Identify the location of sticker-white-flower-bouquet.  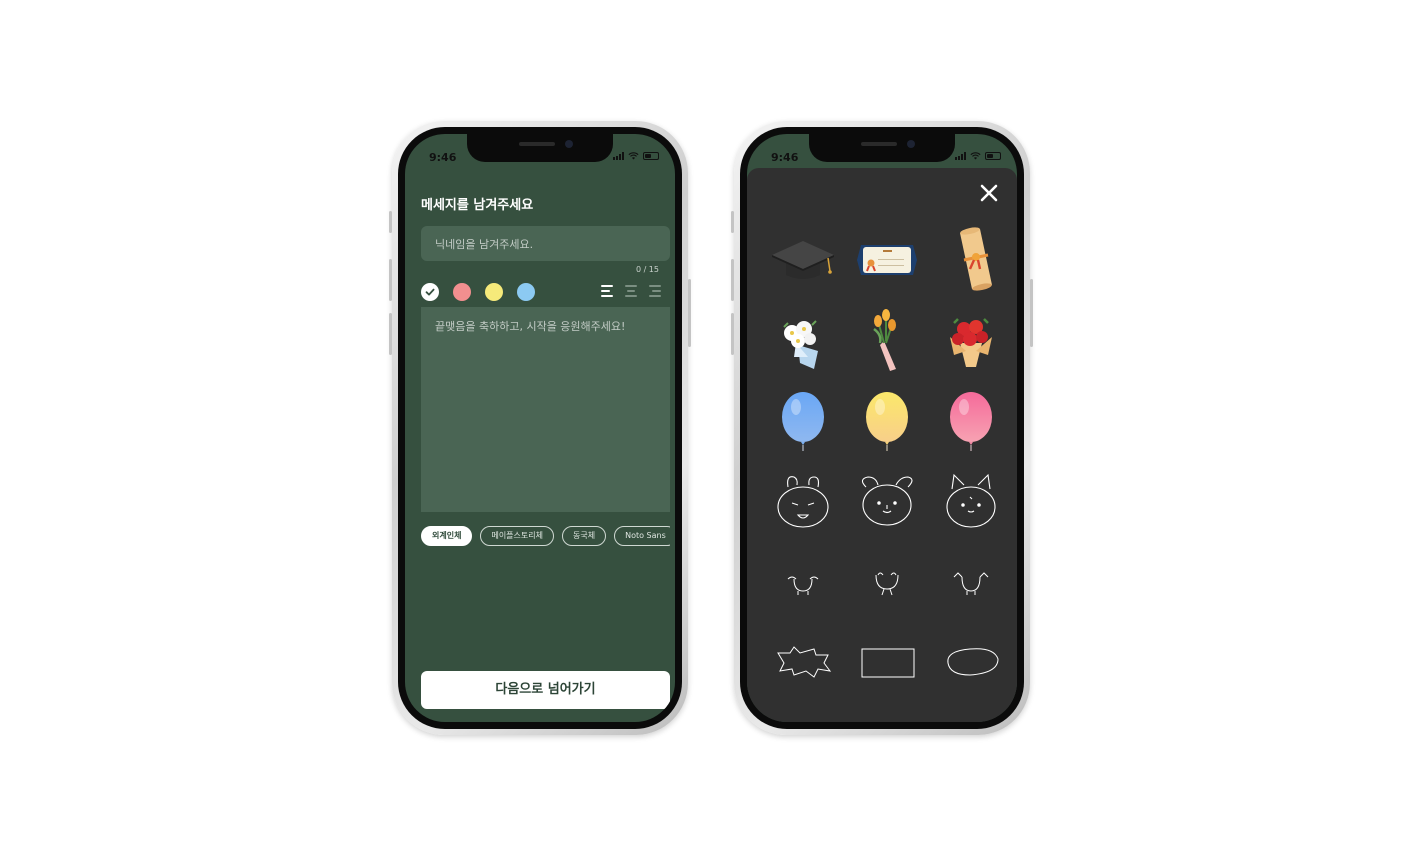
(803, 340).